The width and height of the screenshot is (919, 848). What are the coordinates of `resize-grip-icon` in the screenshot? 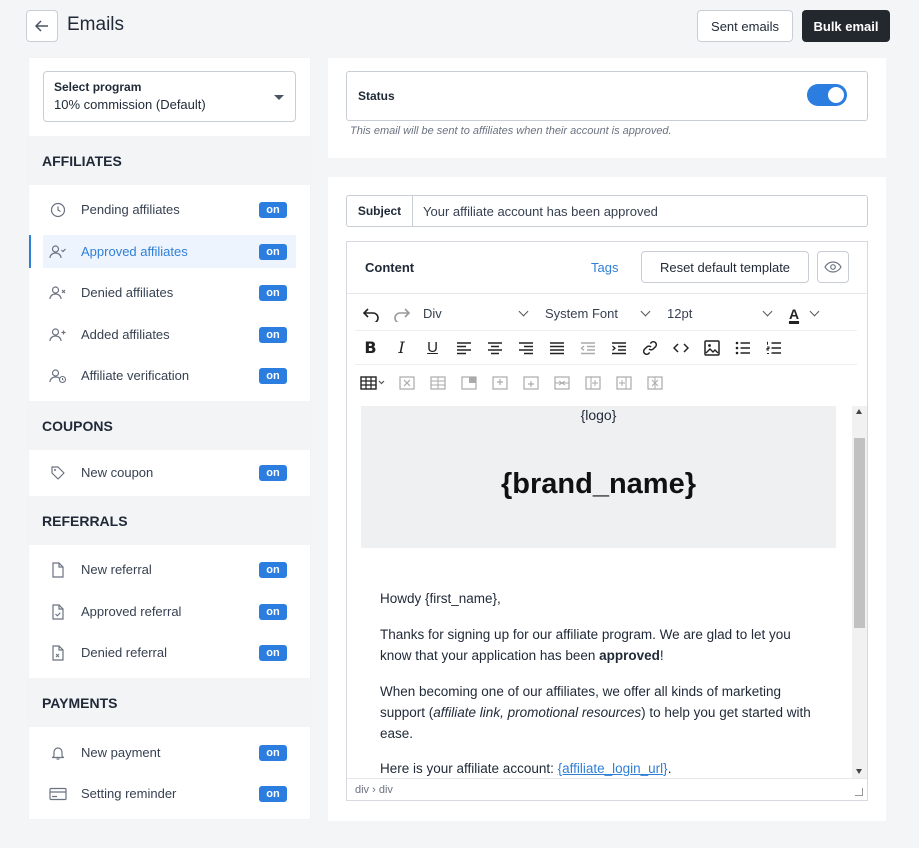 It's located at (859, 792).